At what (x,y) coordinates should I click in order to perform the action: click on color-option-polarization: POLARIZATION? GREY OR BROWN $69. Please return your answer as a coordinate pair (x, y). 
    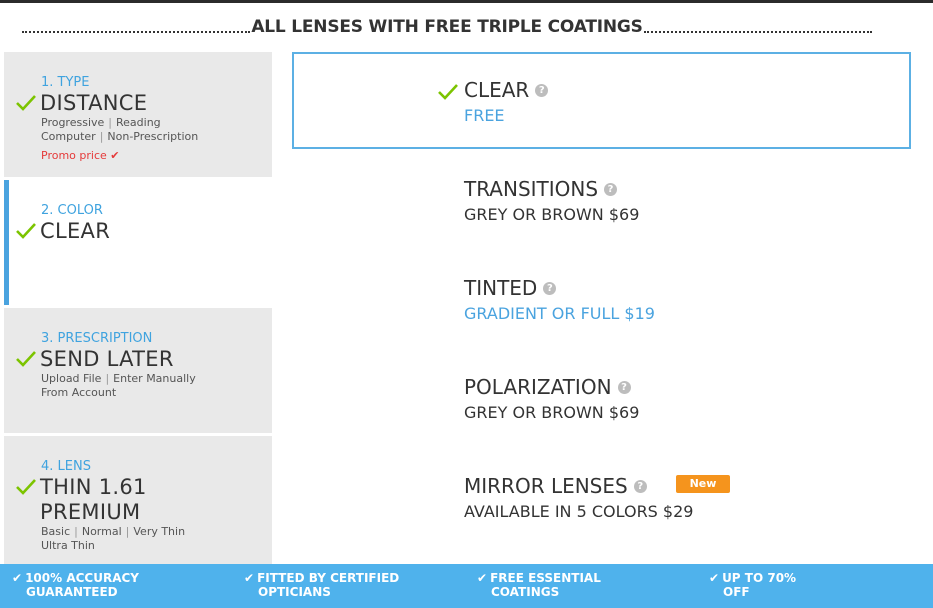
    Looking at the image, I should click on (551, 398).